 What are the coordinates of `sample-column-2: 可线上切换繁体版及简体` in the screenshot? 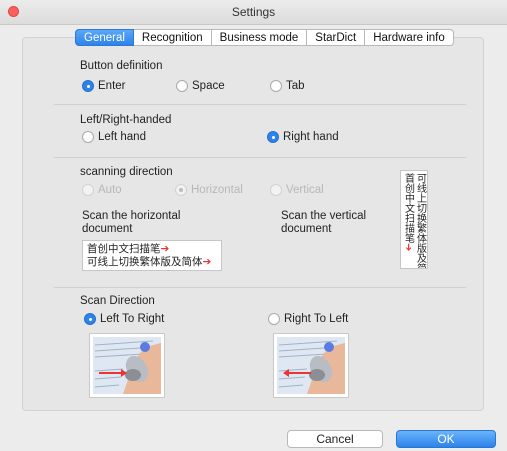 It's located at (420, 221).